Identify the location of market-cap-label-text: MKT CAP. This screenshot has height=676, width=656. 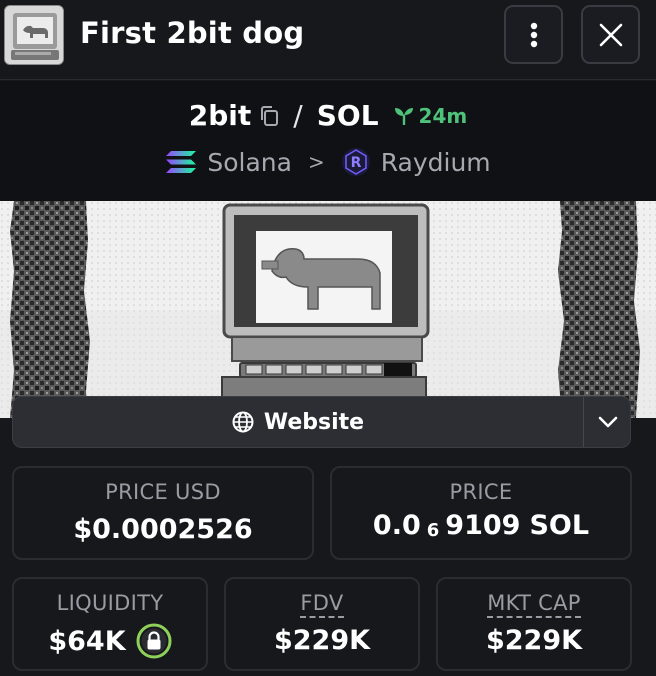
(534, 604).